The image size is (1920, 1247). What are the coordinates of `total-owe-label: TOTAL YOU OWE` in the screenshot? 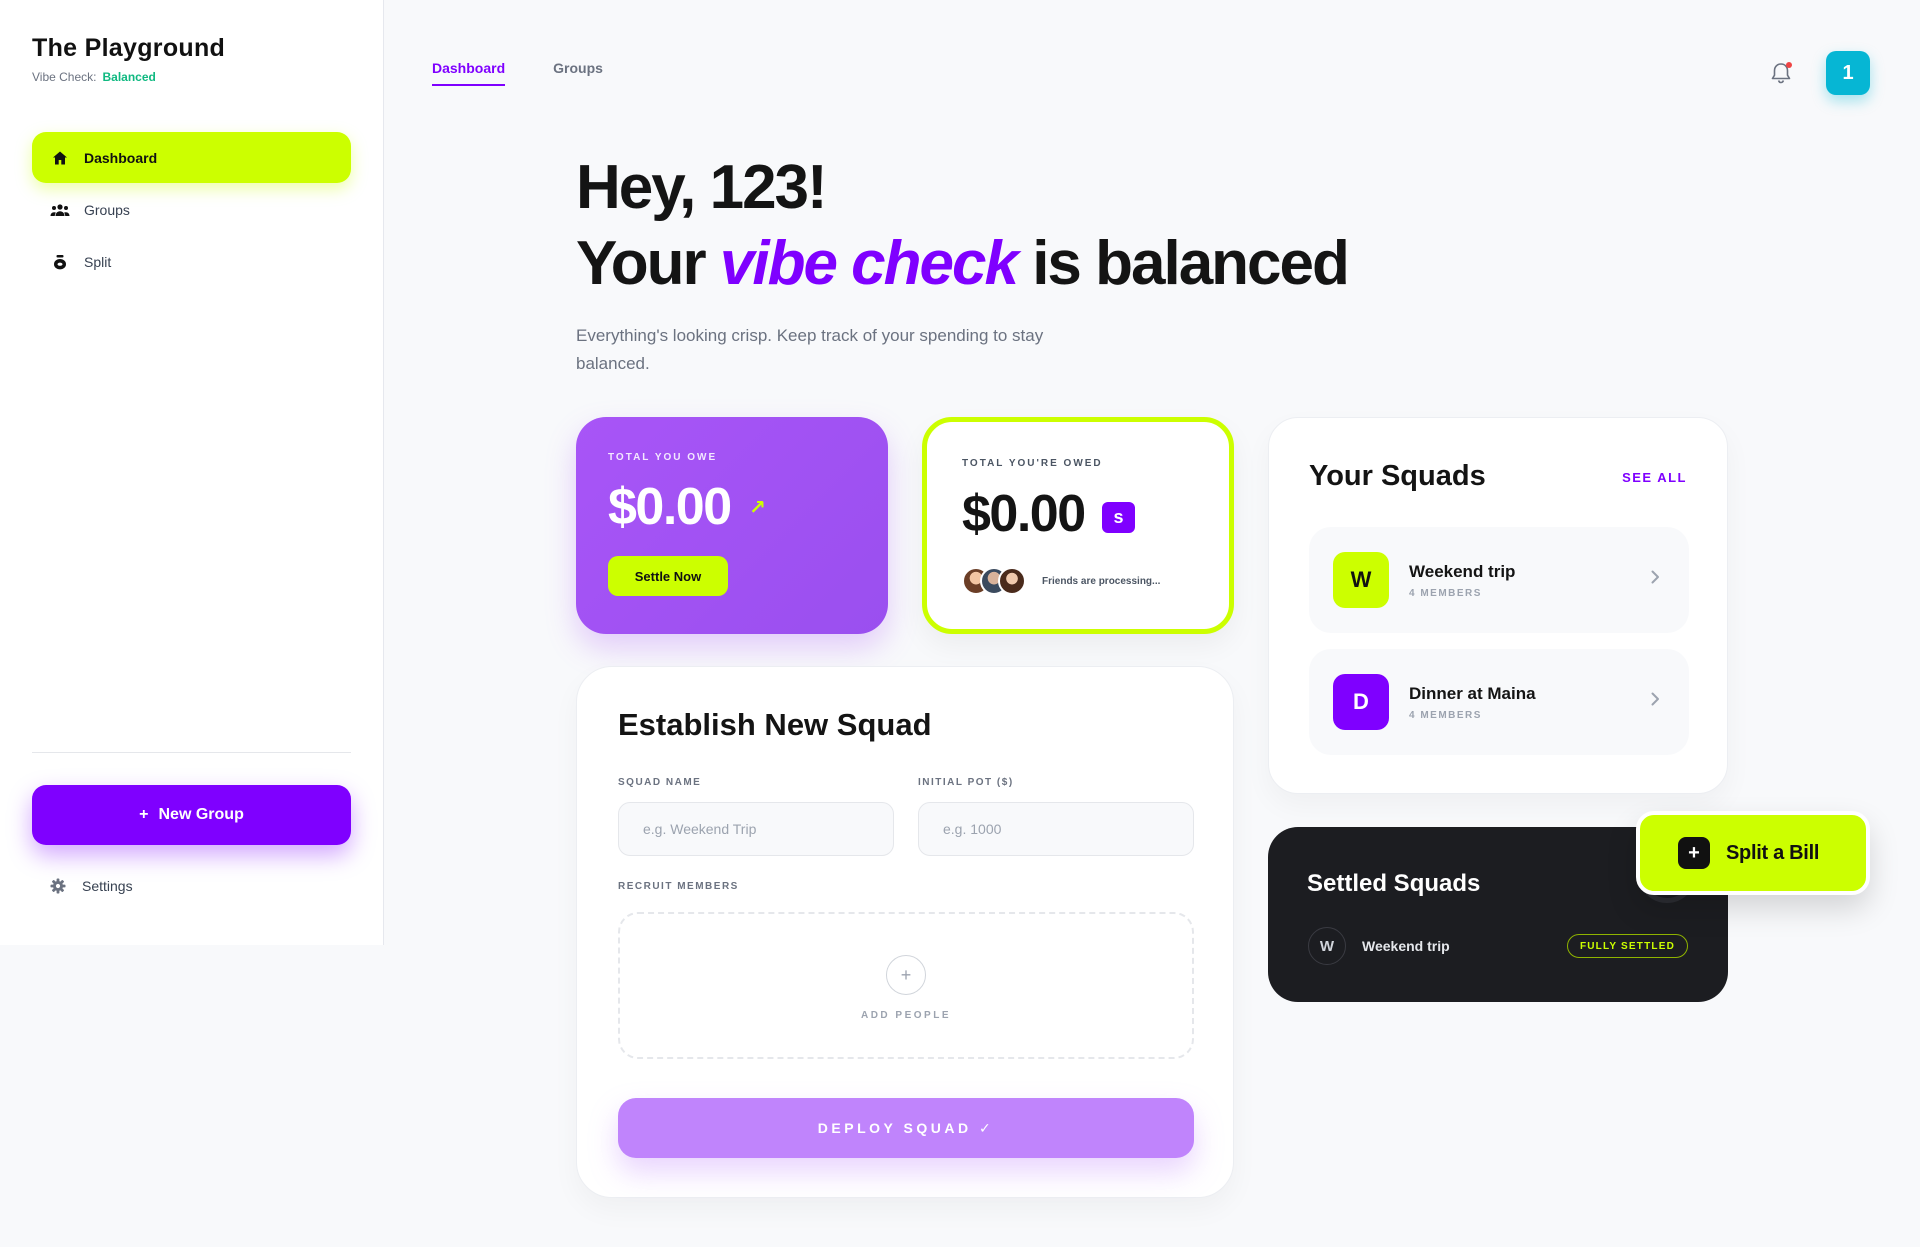 It's located at (663, 457).